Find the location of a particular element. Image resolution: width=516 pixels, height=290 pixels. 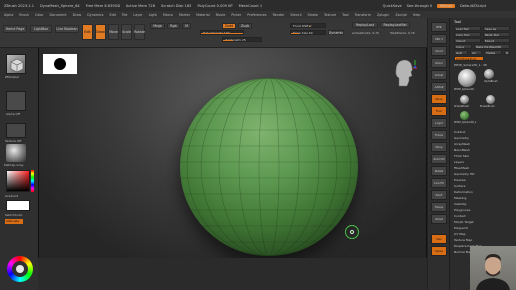

menu-movie: Movie is located at coordinates (221, 15).